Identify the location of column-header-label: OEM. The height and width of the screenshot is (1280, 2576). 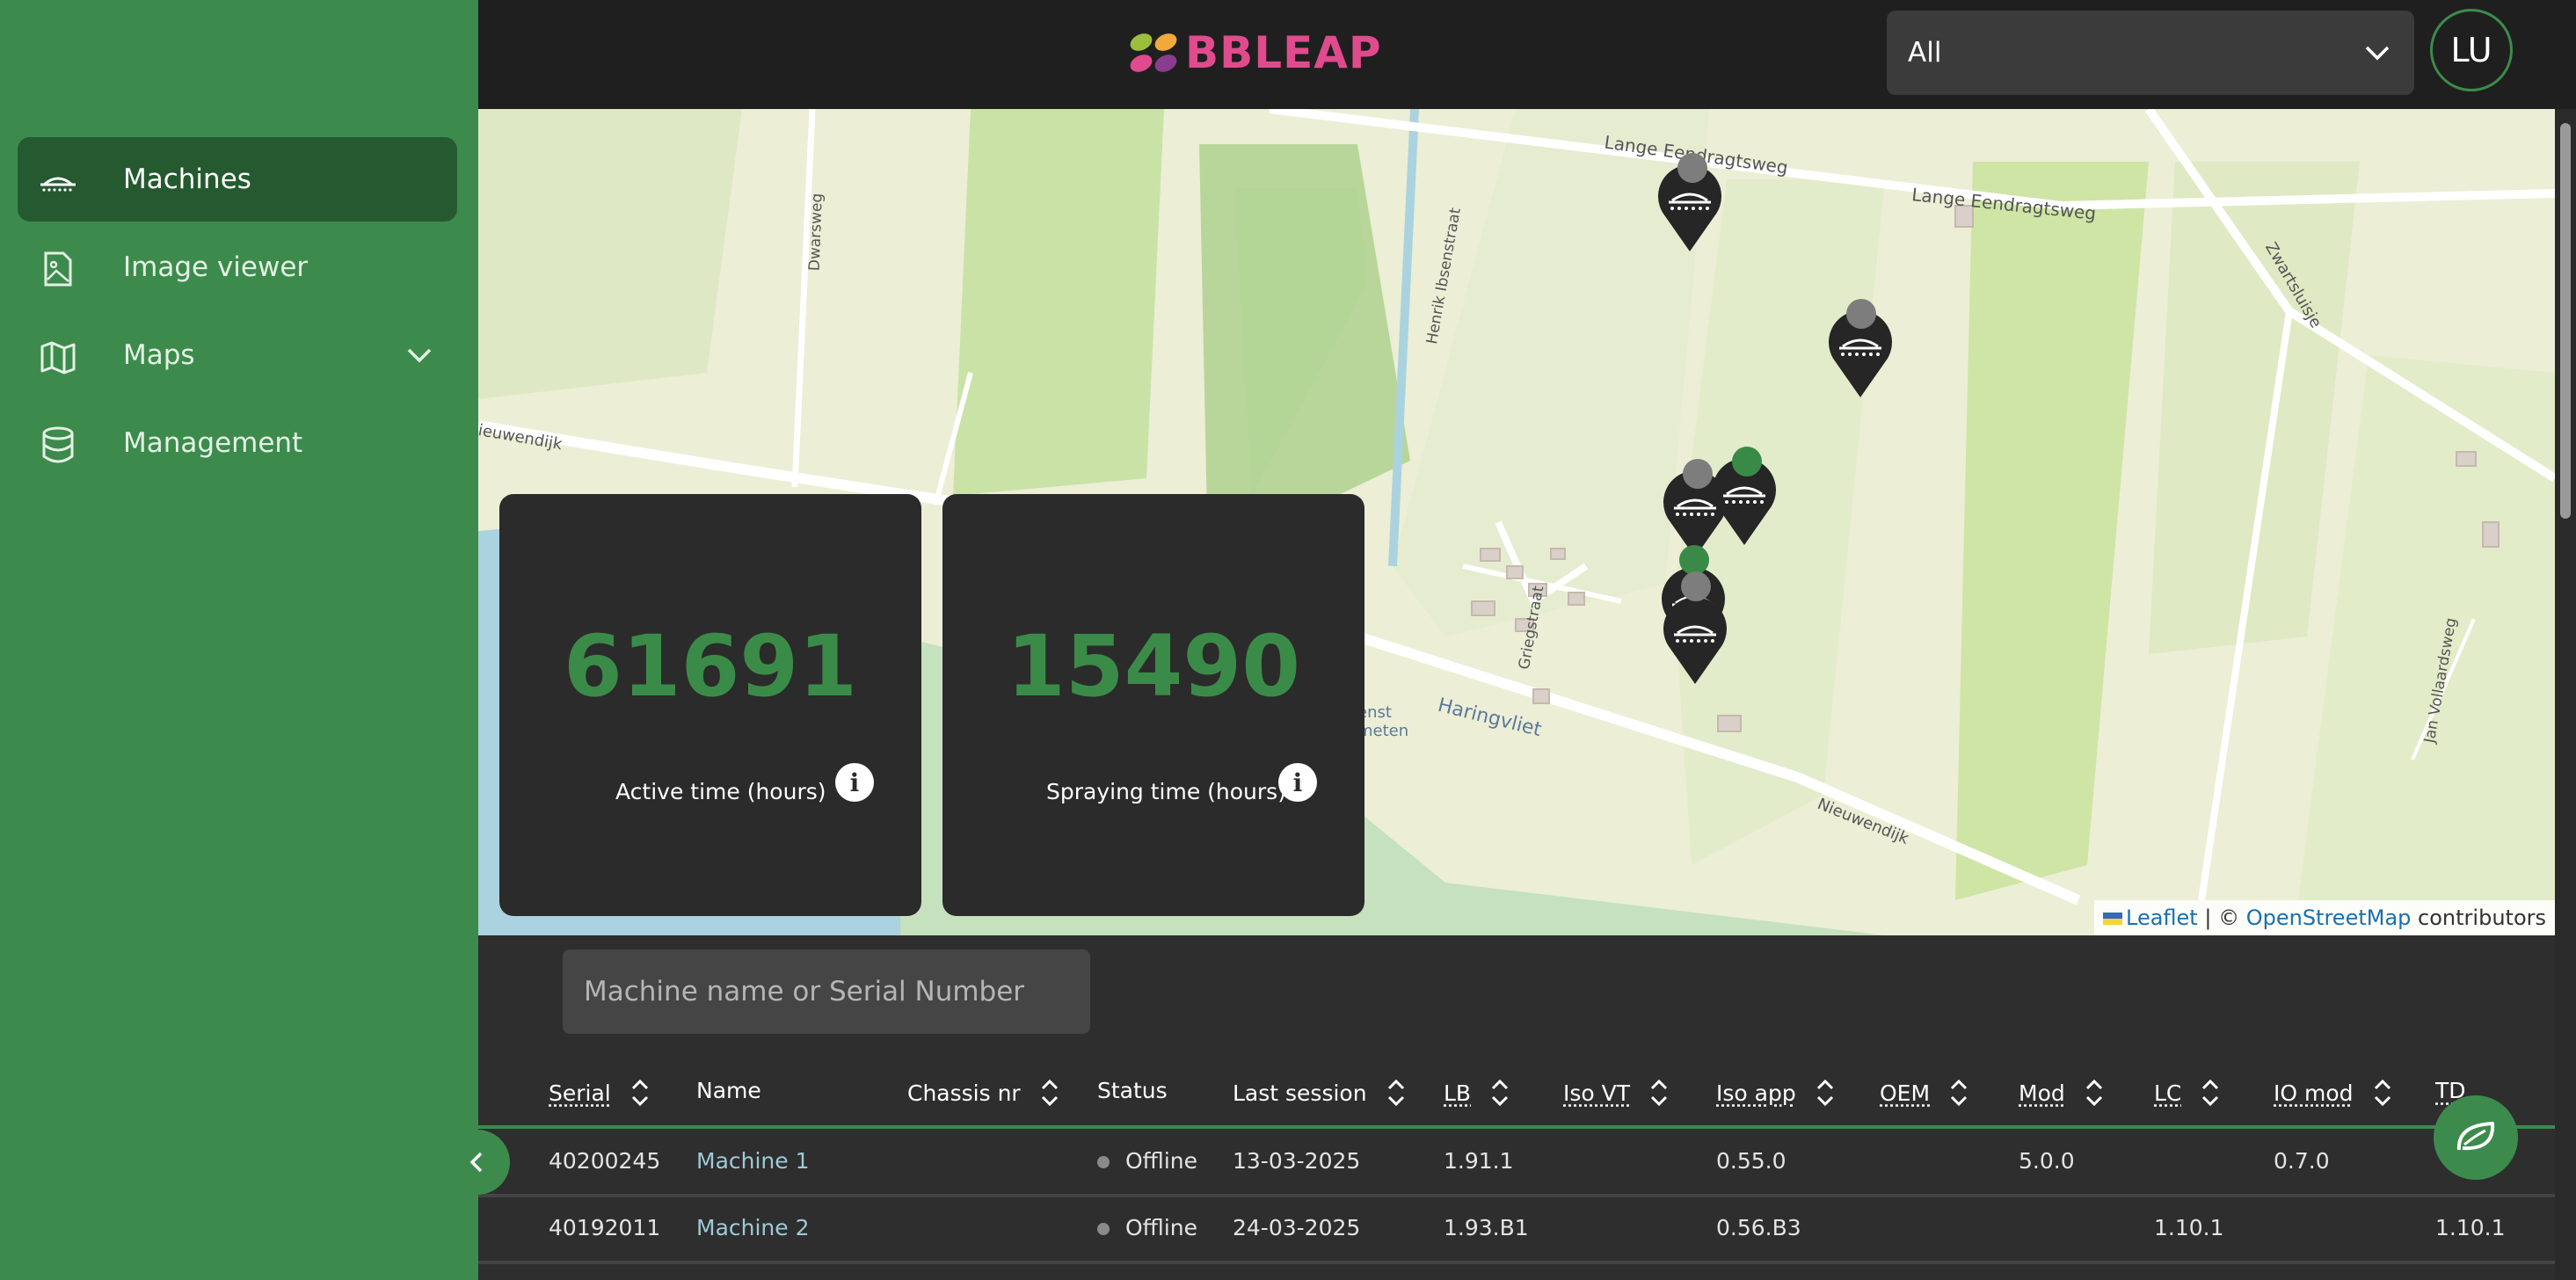
(1905, 1093).